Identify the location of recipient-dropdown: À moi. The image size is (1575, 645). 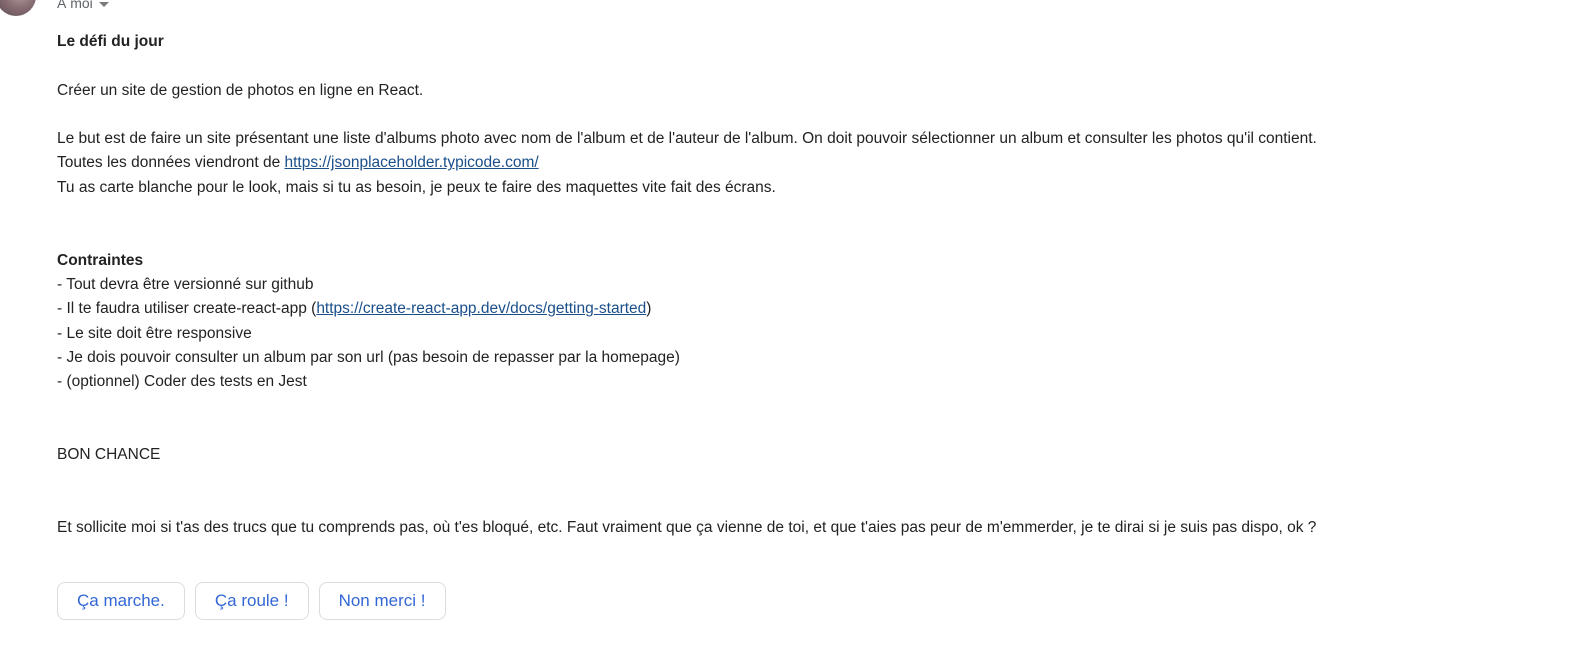
(83, 6).